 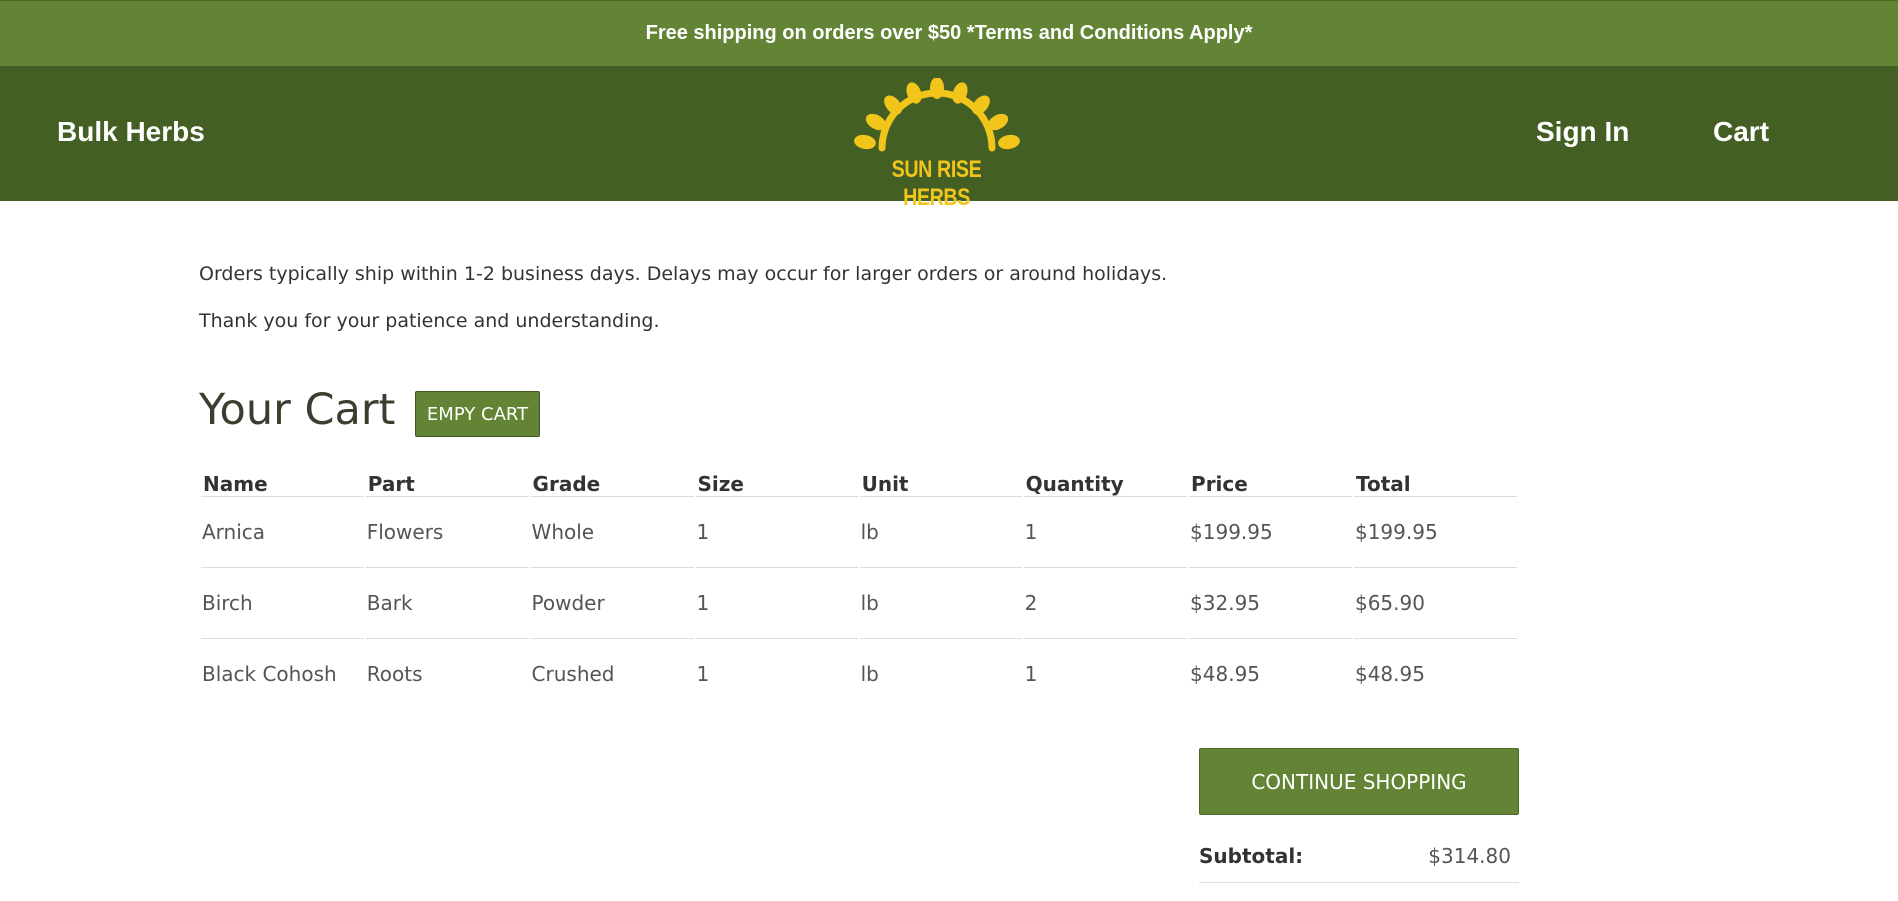 I want to click on subtotal-label: Subtotal:, so click(x=1251, y=856).